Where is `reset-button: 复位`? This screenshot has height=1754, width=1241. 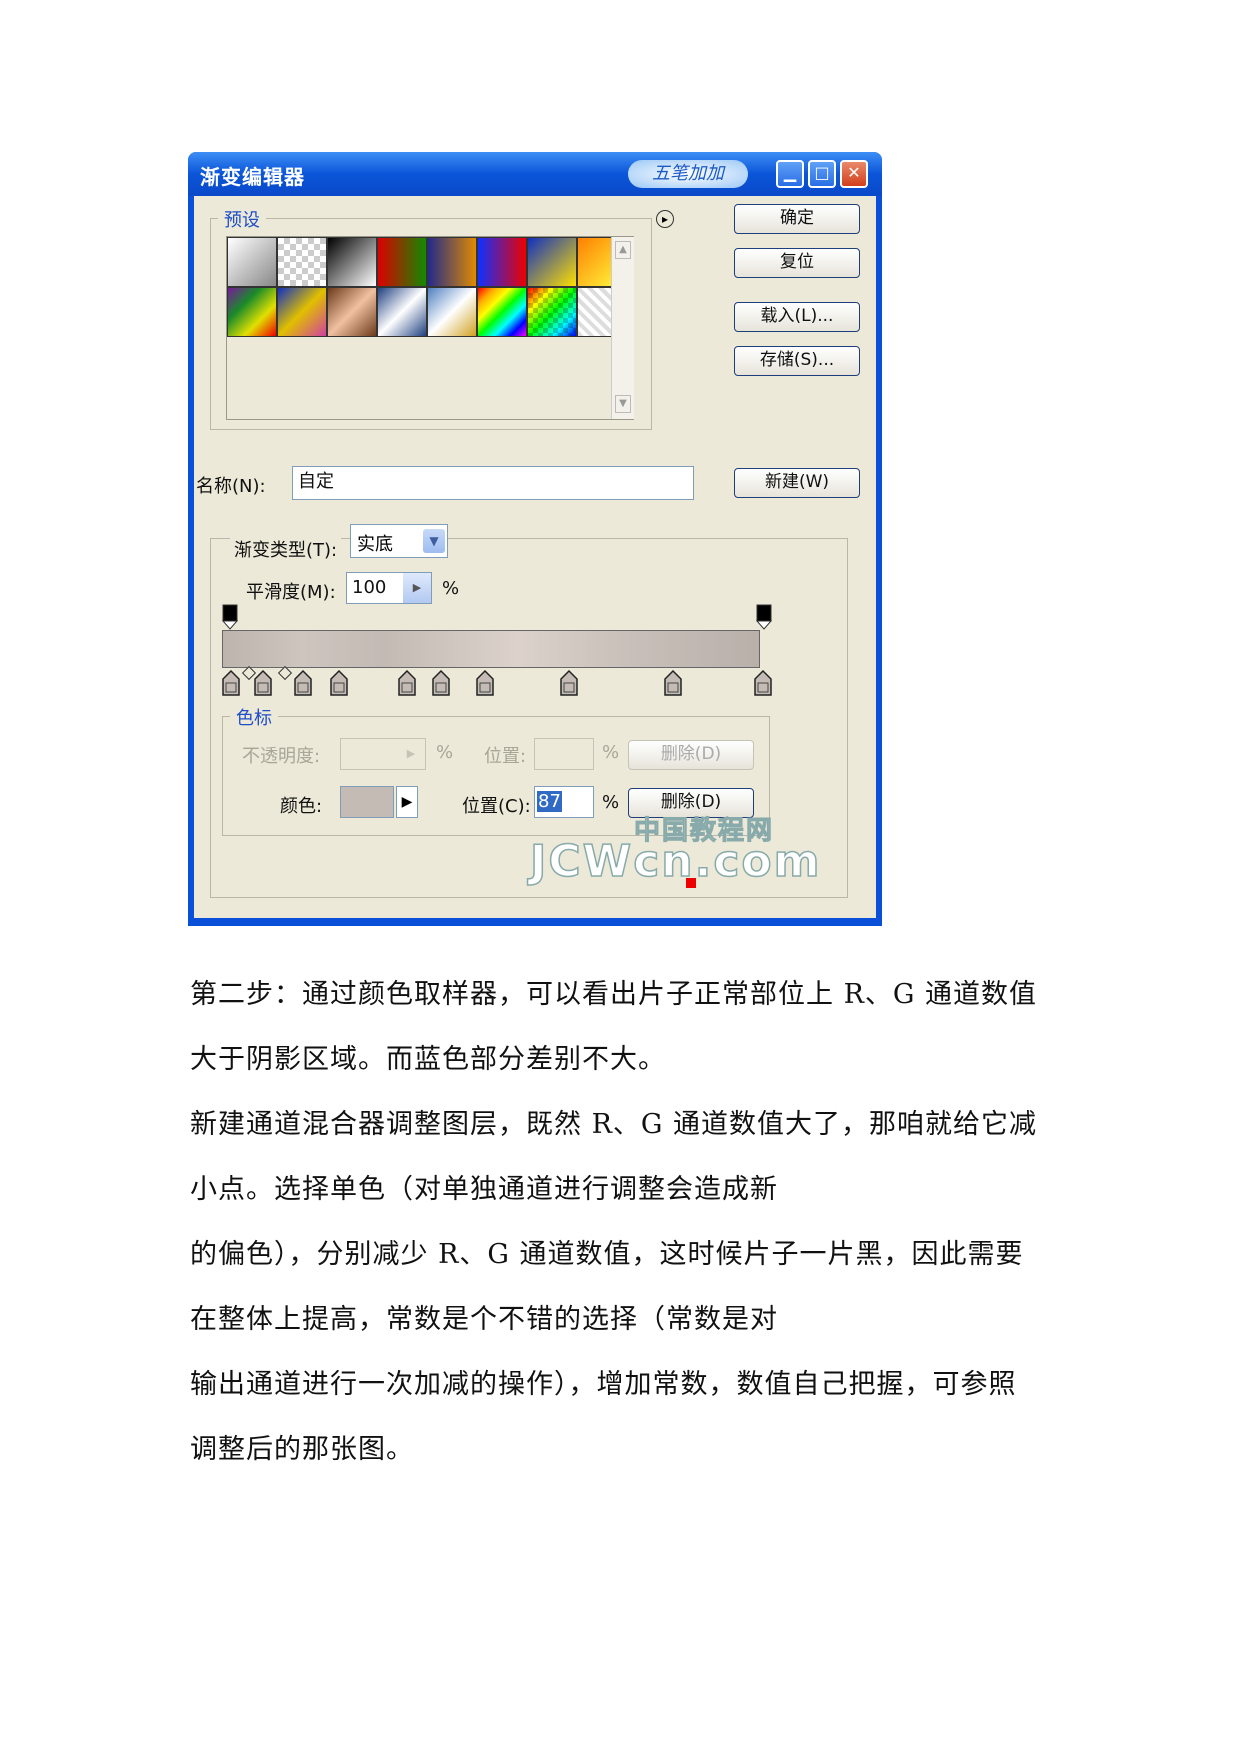
reset-button: 复位 is located at coordinates (797, 263).